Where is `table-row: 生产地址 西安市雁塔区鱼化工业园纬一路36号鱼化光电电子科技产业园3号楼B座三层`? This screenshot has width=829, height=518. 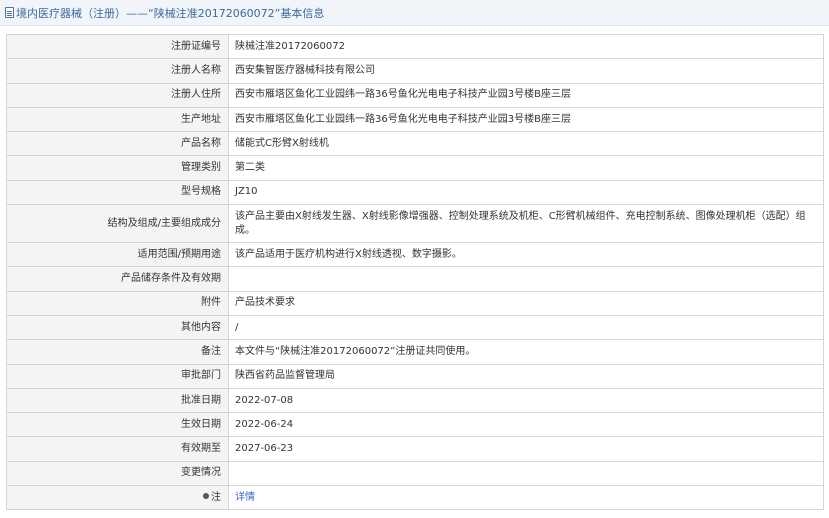
table-row: 生产地址 西安市雁塔区鱼化工业园纬一路36号鱼化光电电子科技产业园3号楼B座三层 is located at coordinates (415, 119).